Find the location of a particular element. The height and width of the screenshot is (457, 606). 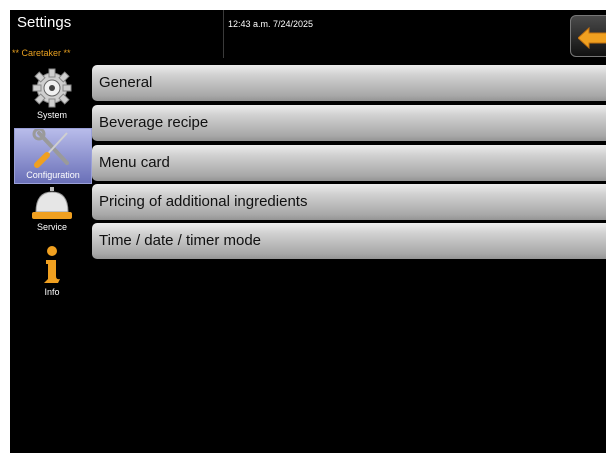

back-arrow-icon is located at coordinates (592, 38).